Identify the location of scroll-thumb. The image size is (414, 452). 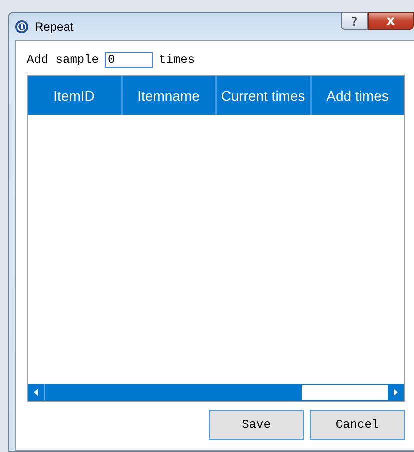
(345, 392).